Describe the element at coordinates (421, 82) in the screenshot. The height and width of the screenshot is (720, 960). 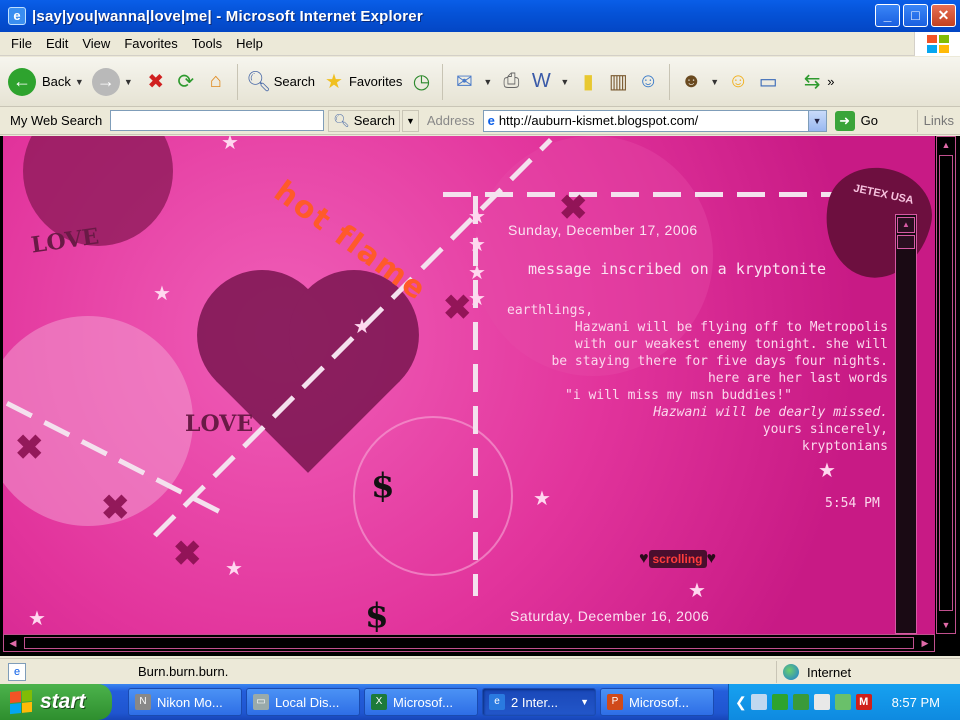
I see `history-icon: ◷` at that location.